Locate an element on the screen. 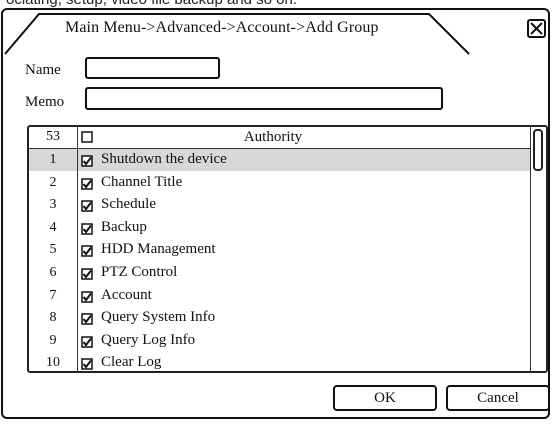 The height and width of the screenshot is (425, 554). authority-row: 6 PTZ Control is located at coordinates (280, 273).